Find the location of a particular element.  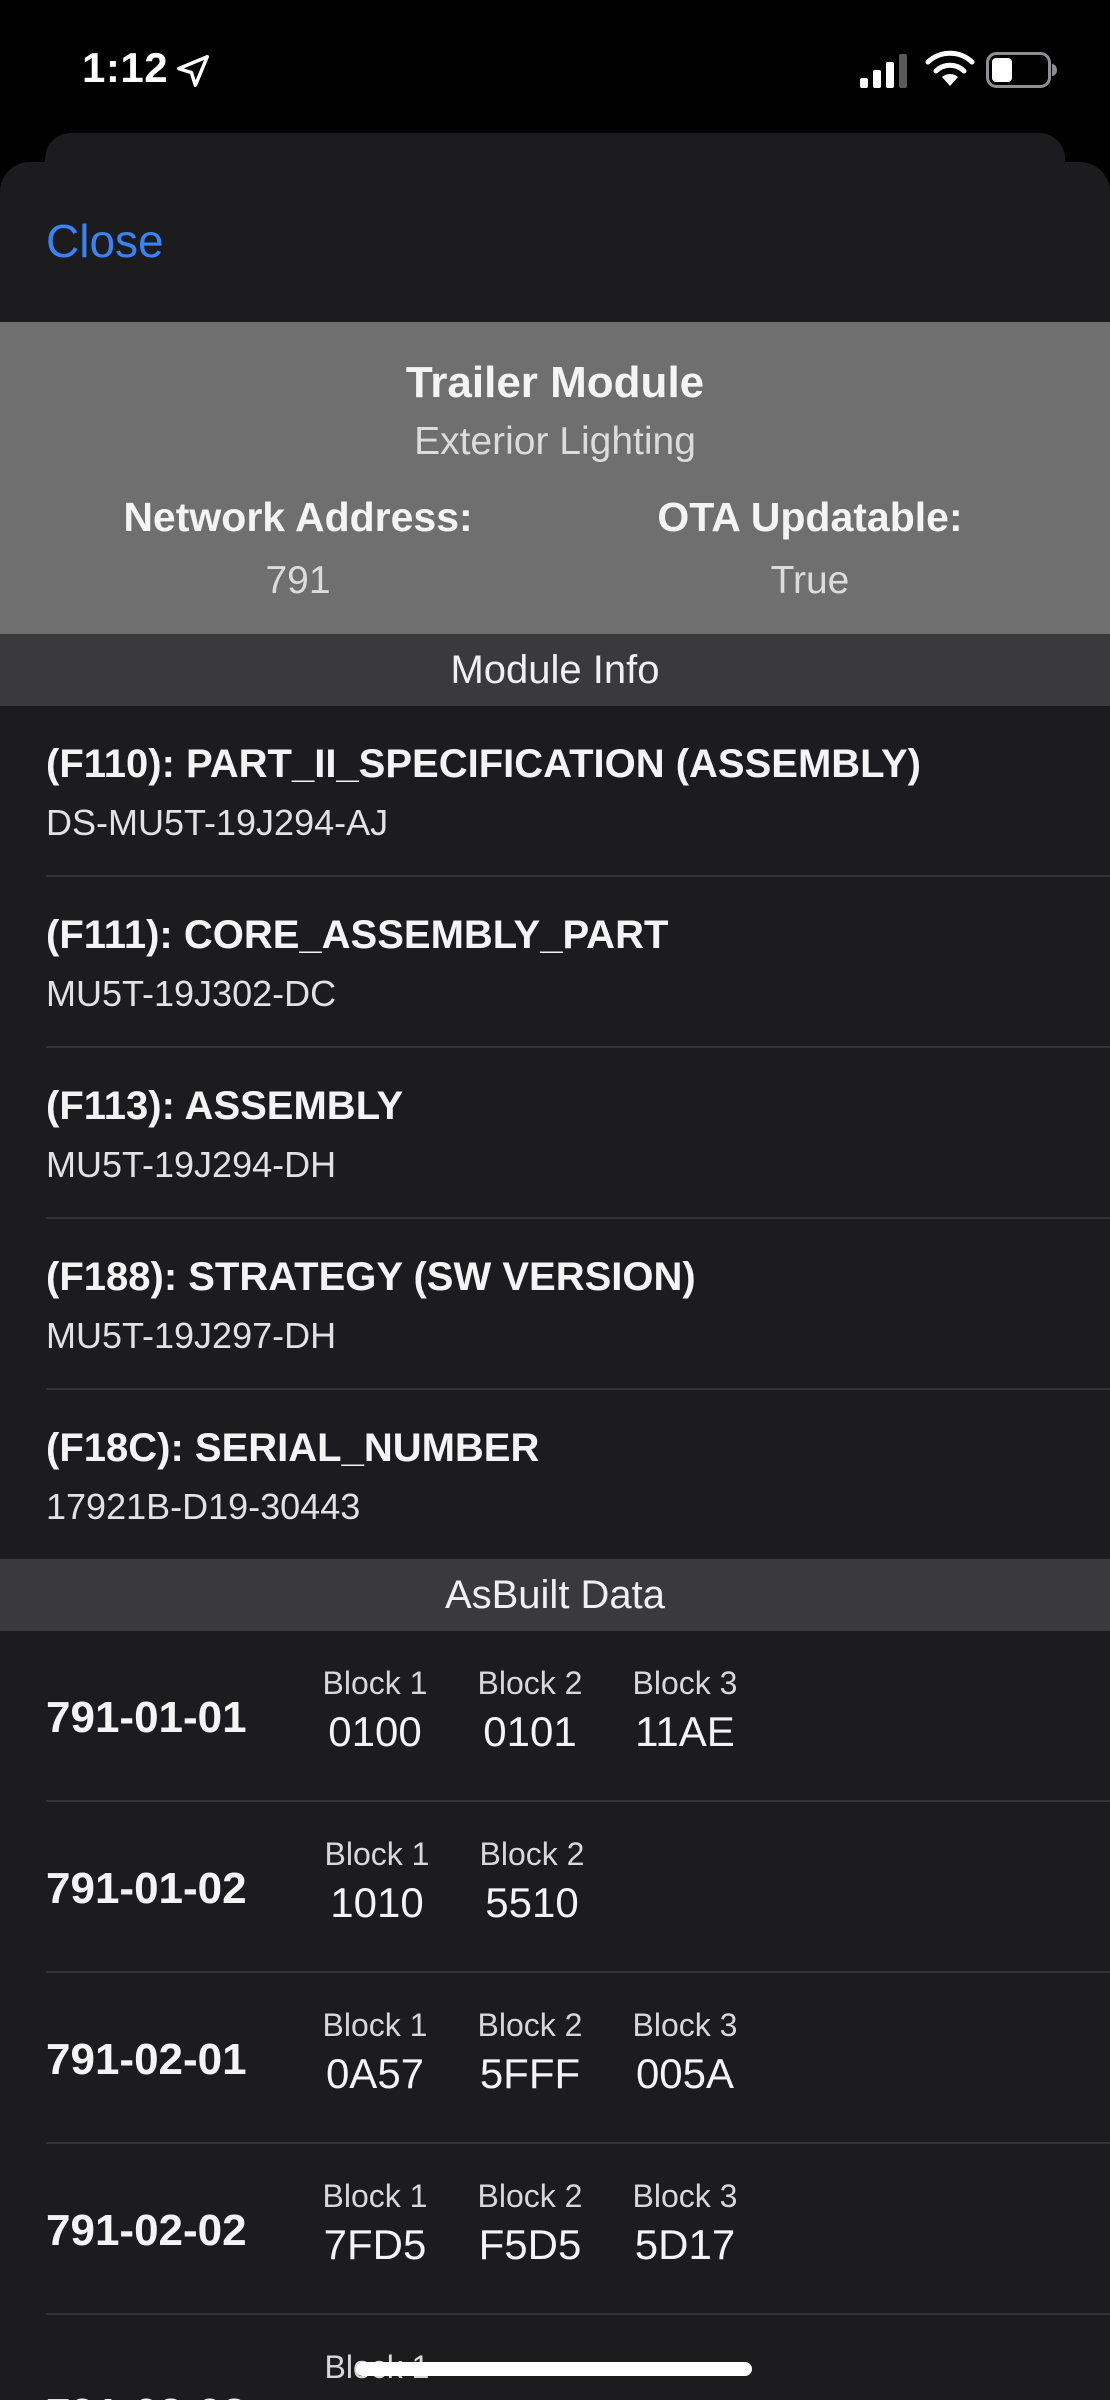

block-cell: Block 2 F5D5 is located at coordinates (530, 2223).